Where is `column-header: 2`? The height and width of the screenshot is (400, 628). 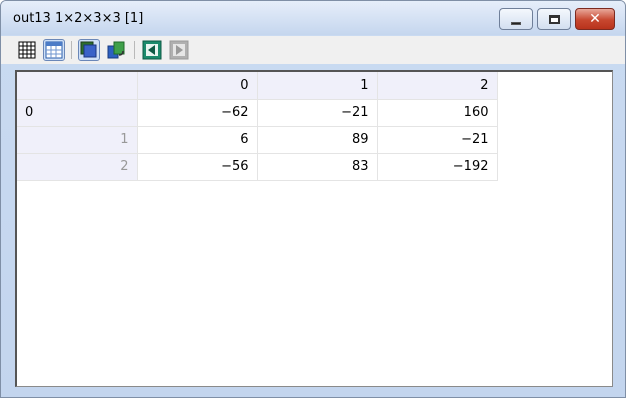
column-header: 2 is located at coordinates (437, 86).